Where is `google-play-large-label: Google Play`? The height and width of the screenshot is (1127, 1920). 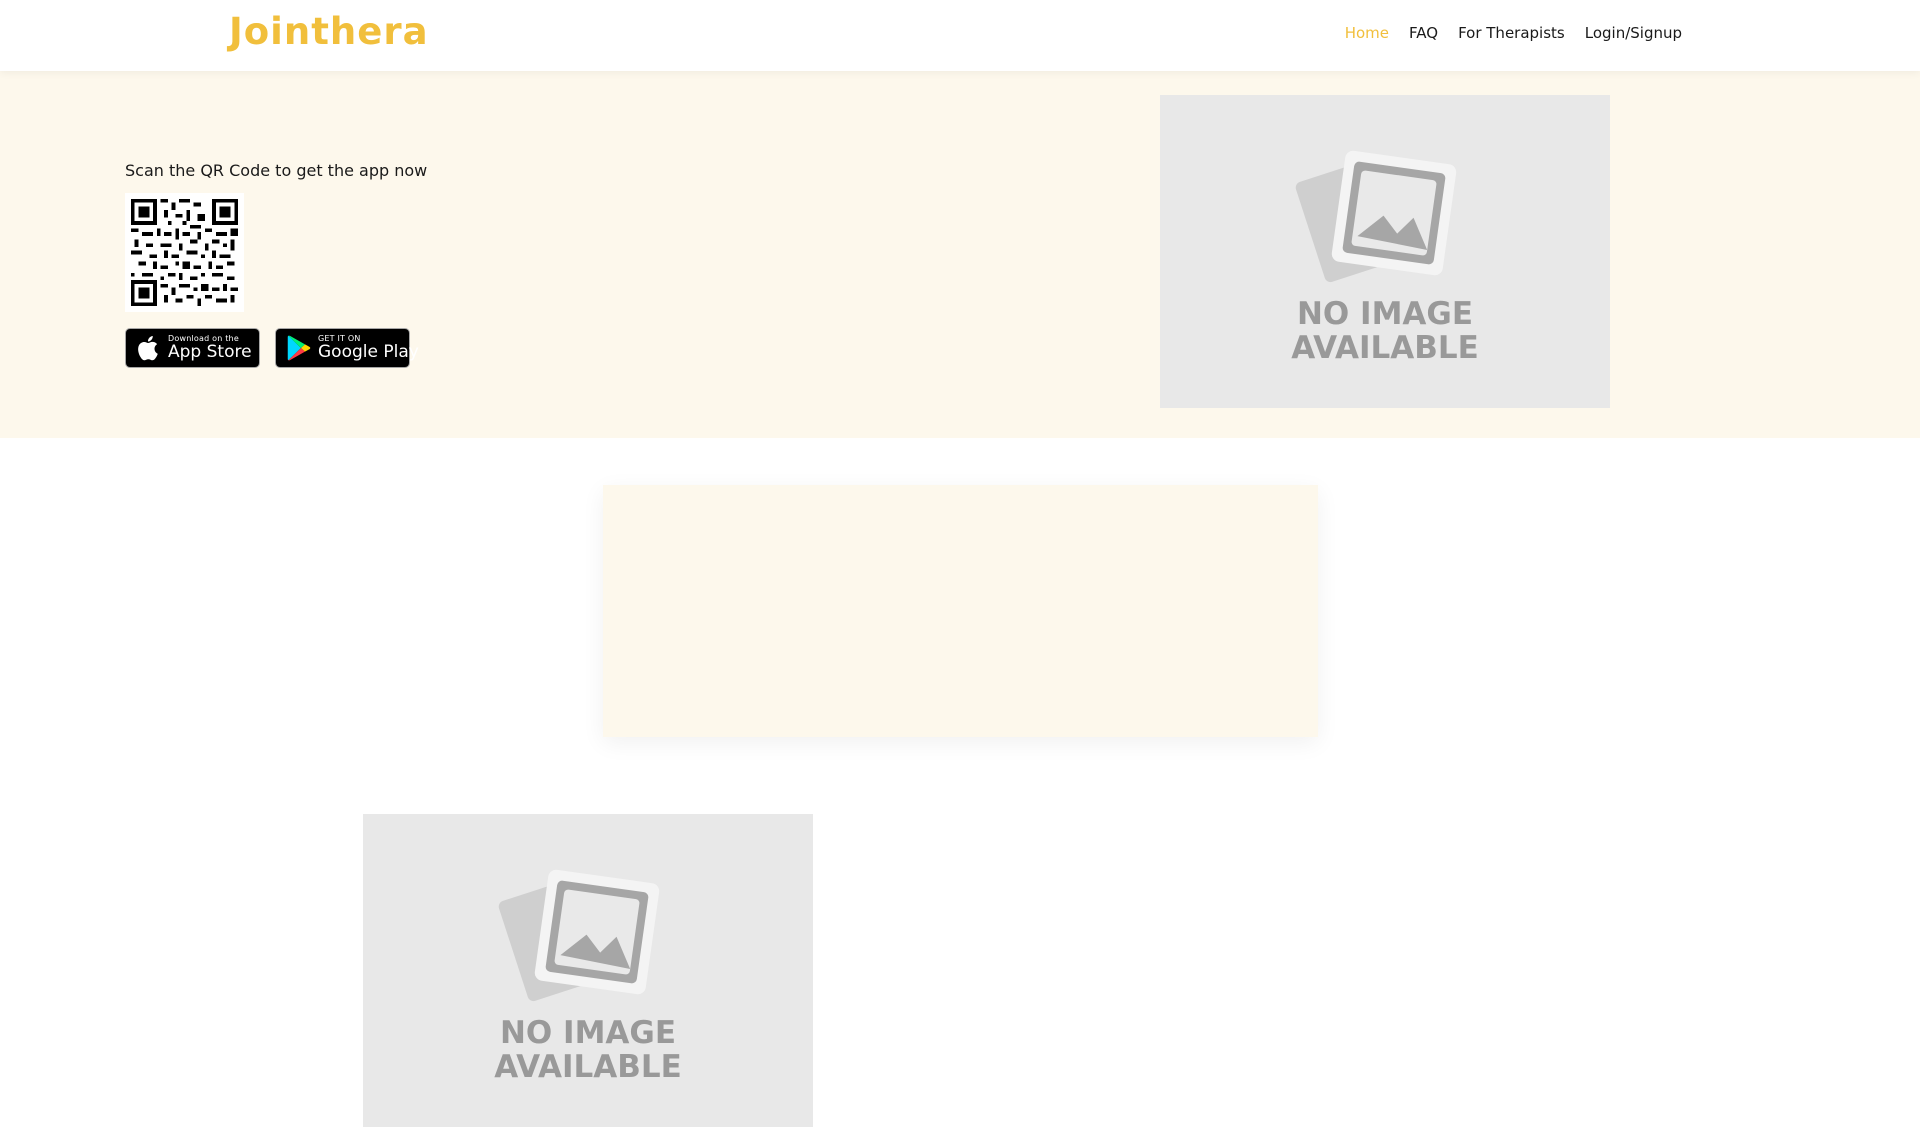
google-play-large-label: Google Play is located at coordinates (368, 352).